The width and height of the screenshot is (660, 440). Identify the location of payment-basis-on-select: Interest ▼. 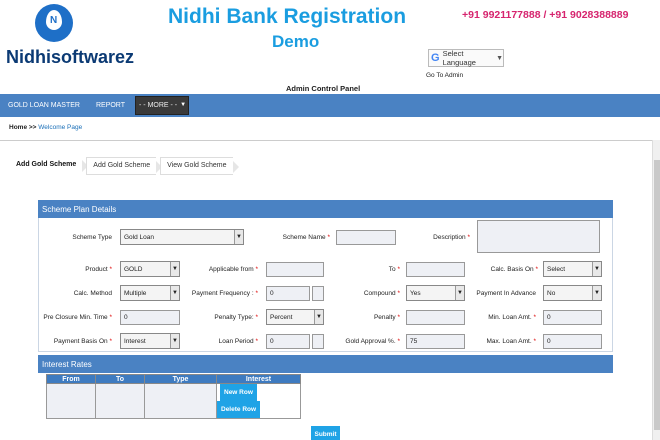
(150, 341).